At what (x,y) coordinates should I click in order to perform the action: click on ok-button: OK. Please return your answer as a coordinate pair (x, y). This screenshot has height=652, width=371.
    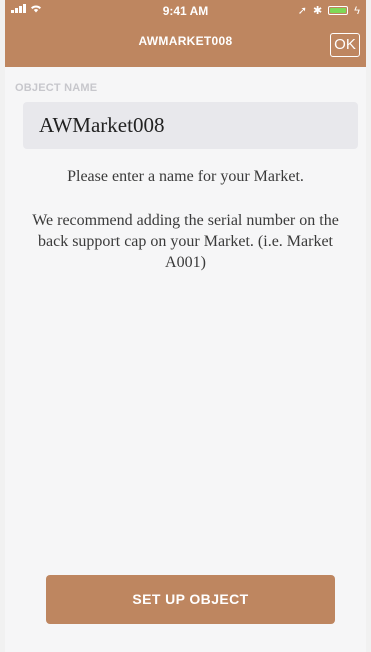
    Looking at the image, I should click on (345, 45).